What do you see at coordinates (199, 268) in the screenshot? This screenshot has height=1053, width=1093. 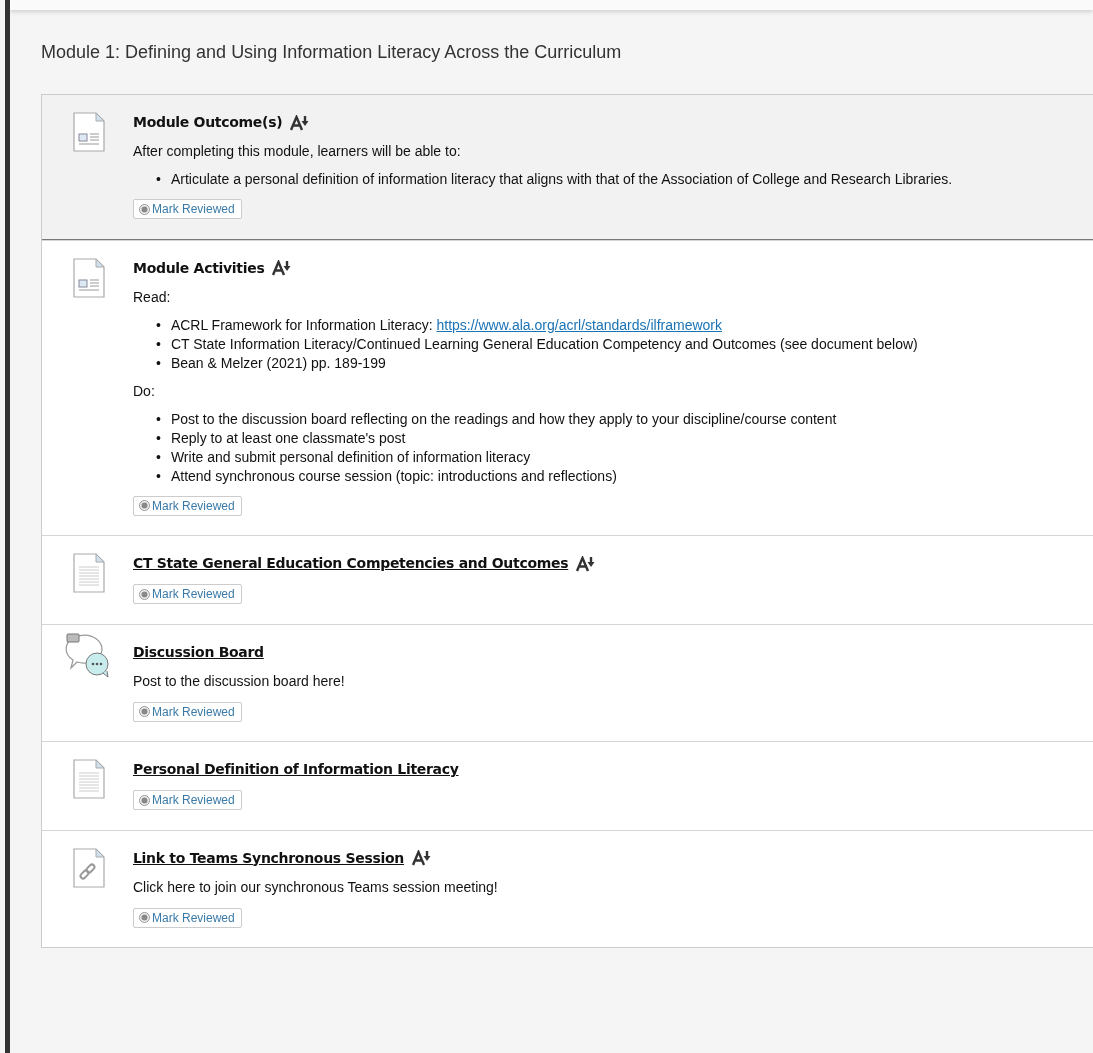 I see `item-title: Module Activities` at bounding box center [199, 268].